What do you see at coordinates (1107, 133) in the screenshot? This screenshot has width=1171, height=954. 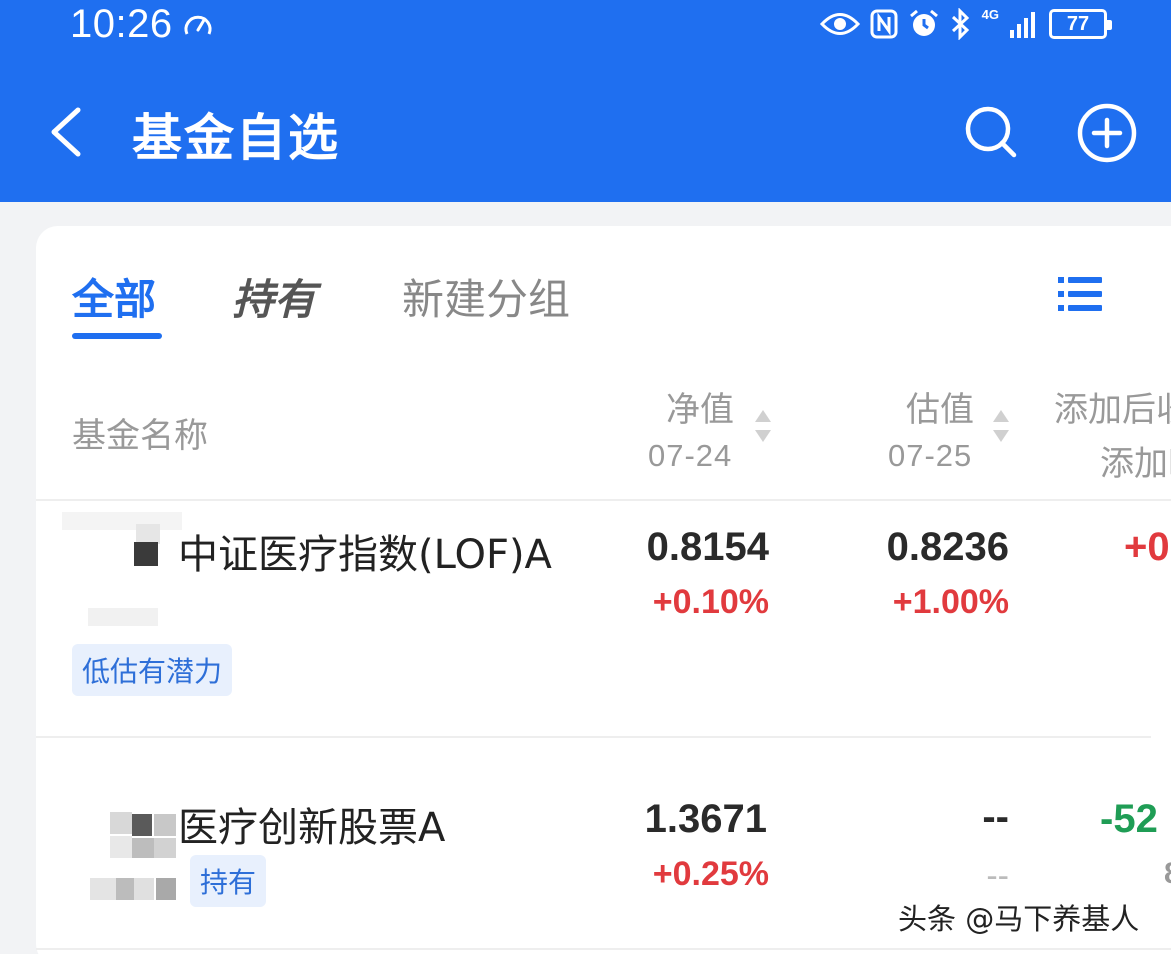 I see `add-fund-button` at bounding box center [1107, 133].